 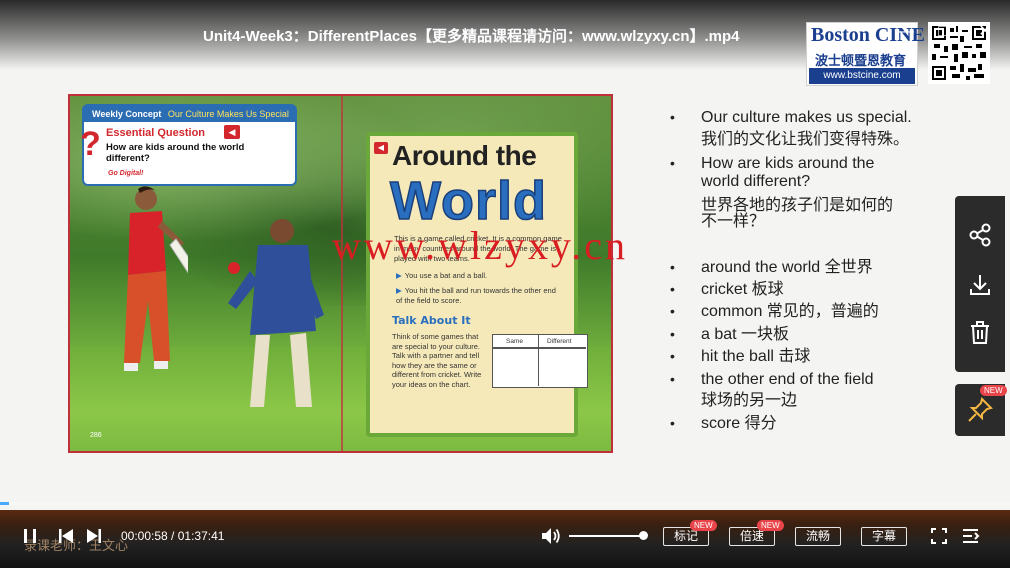 I want to click on time-current: 00:00:58, so click(x=144, y=536).